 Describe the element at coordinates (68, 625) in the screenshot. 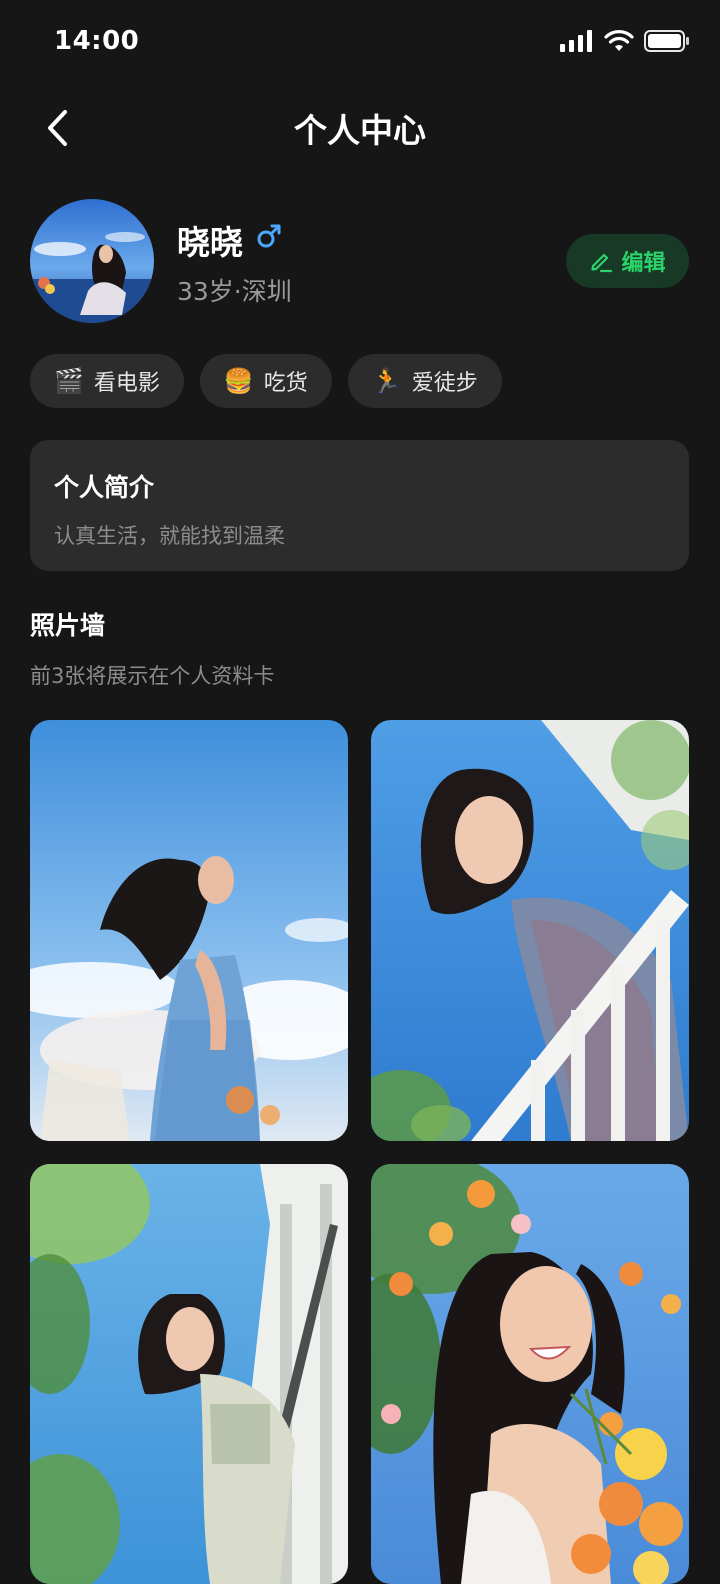

I see `photo-wall-title: 照片墙` at that location.